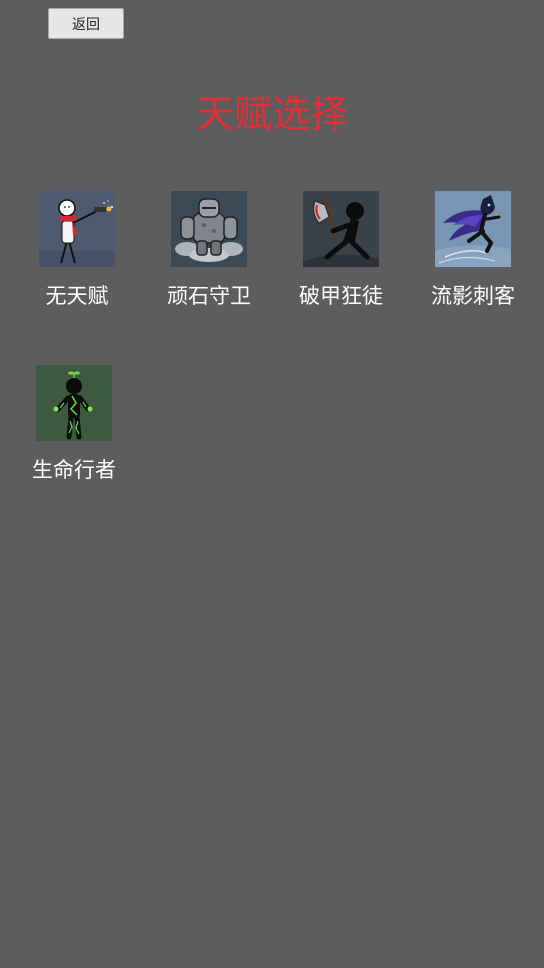 This screenshot has height=968, width=544. Describe the element at coordinates (86, 23) in the screenshot. I see `back-button: 返回` at that location.